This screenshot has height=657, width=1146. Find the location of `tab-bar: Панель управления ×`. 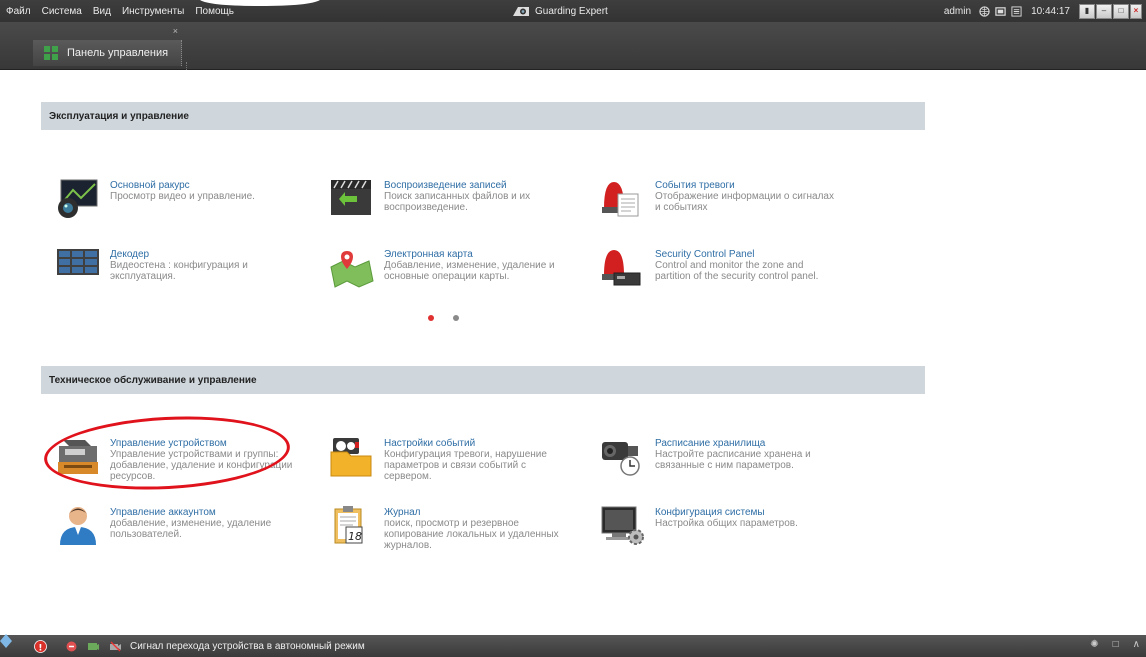

tab-bar: Панель управления × is located at coordinates (573, 55).